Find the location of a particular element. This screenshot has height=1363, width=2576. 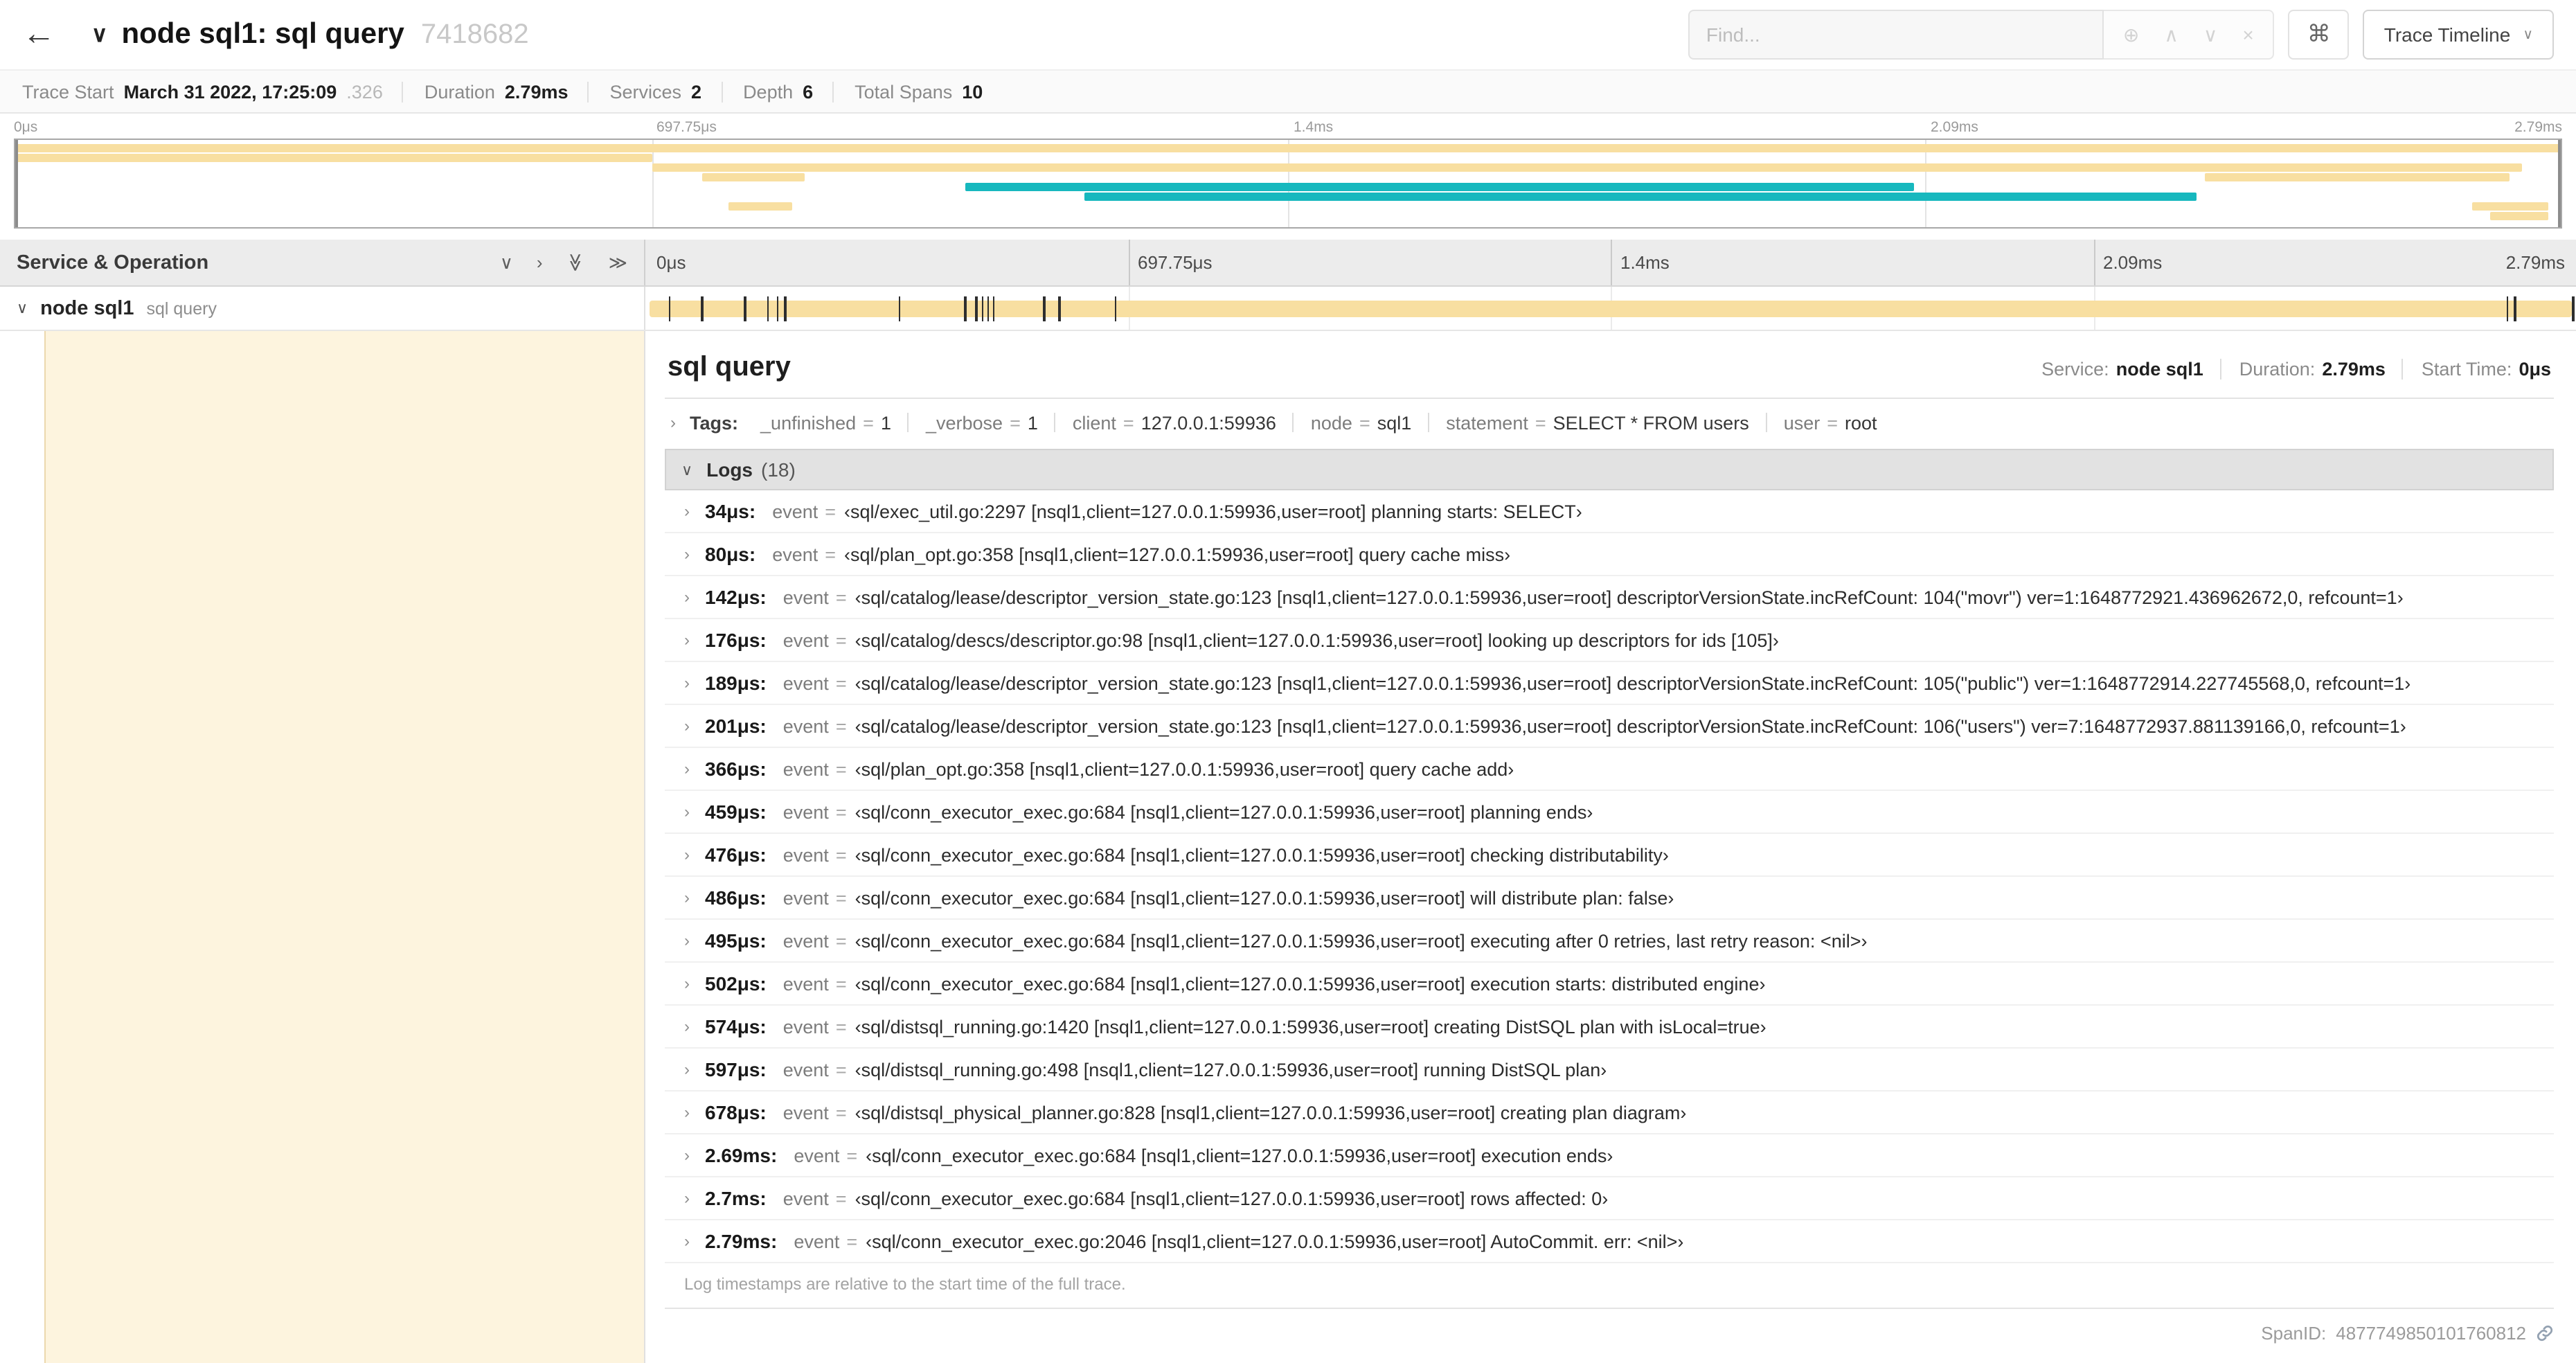

link-icon is located at coordinates (2545, 1333).